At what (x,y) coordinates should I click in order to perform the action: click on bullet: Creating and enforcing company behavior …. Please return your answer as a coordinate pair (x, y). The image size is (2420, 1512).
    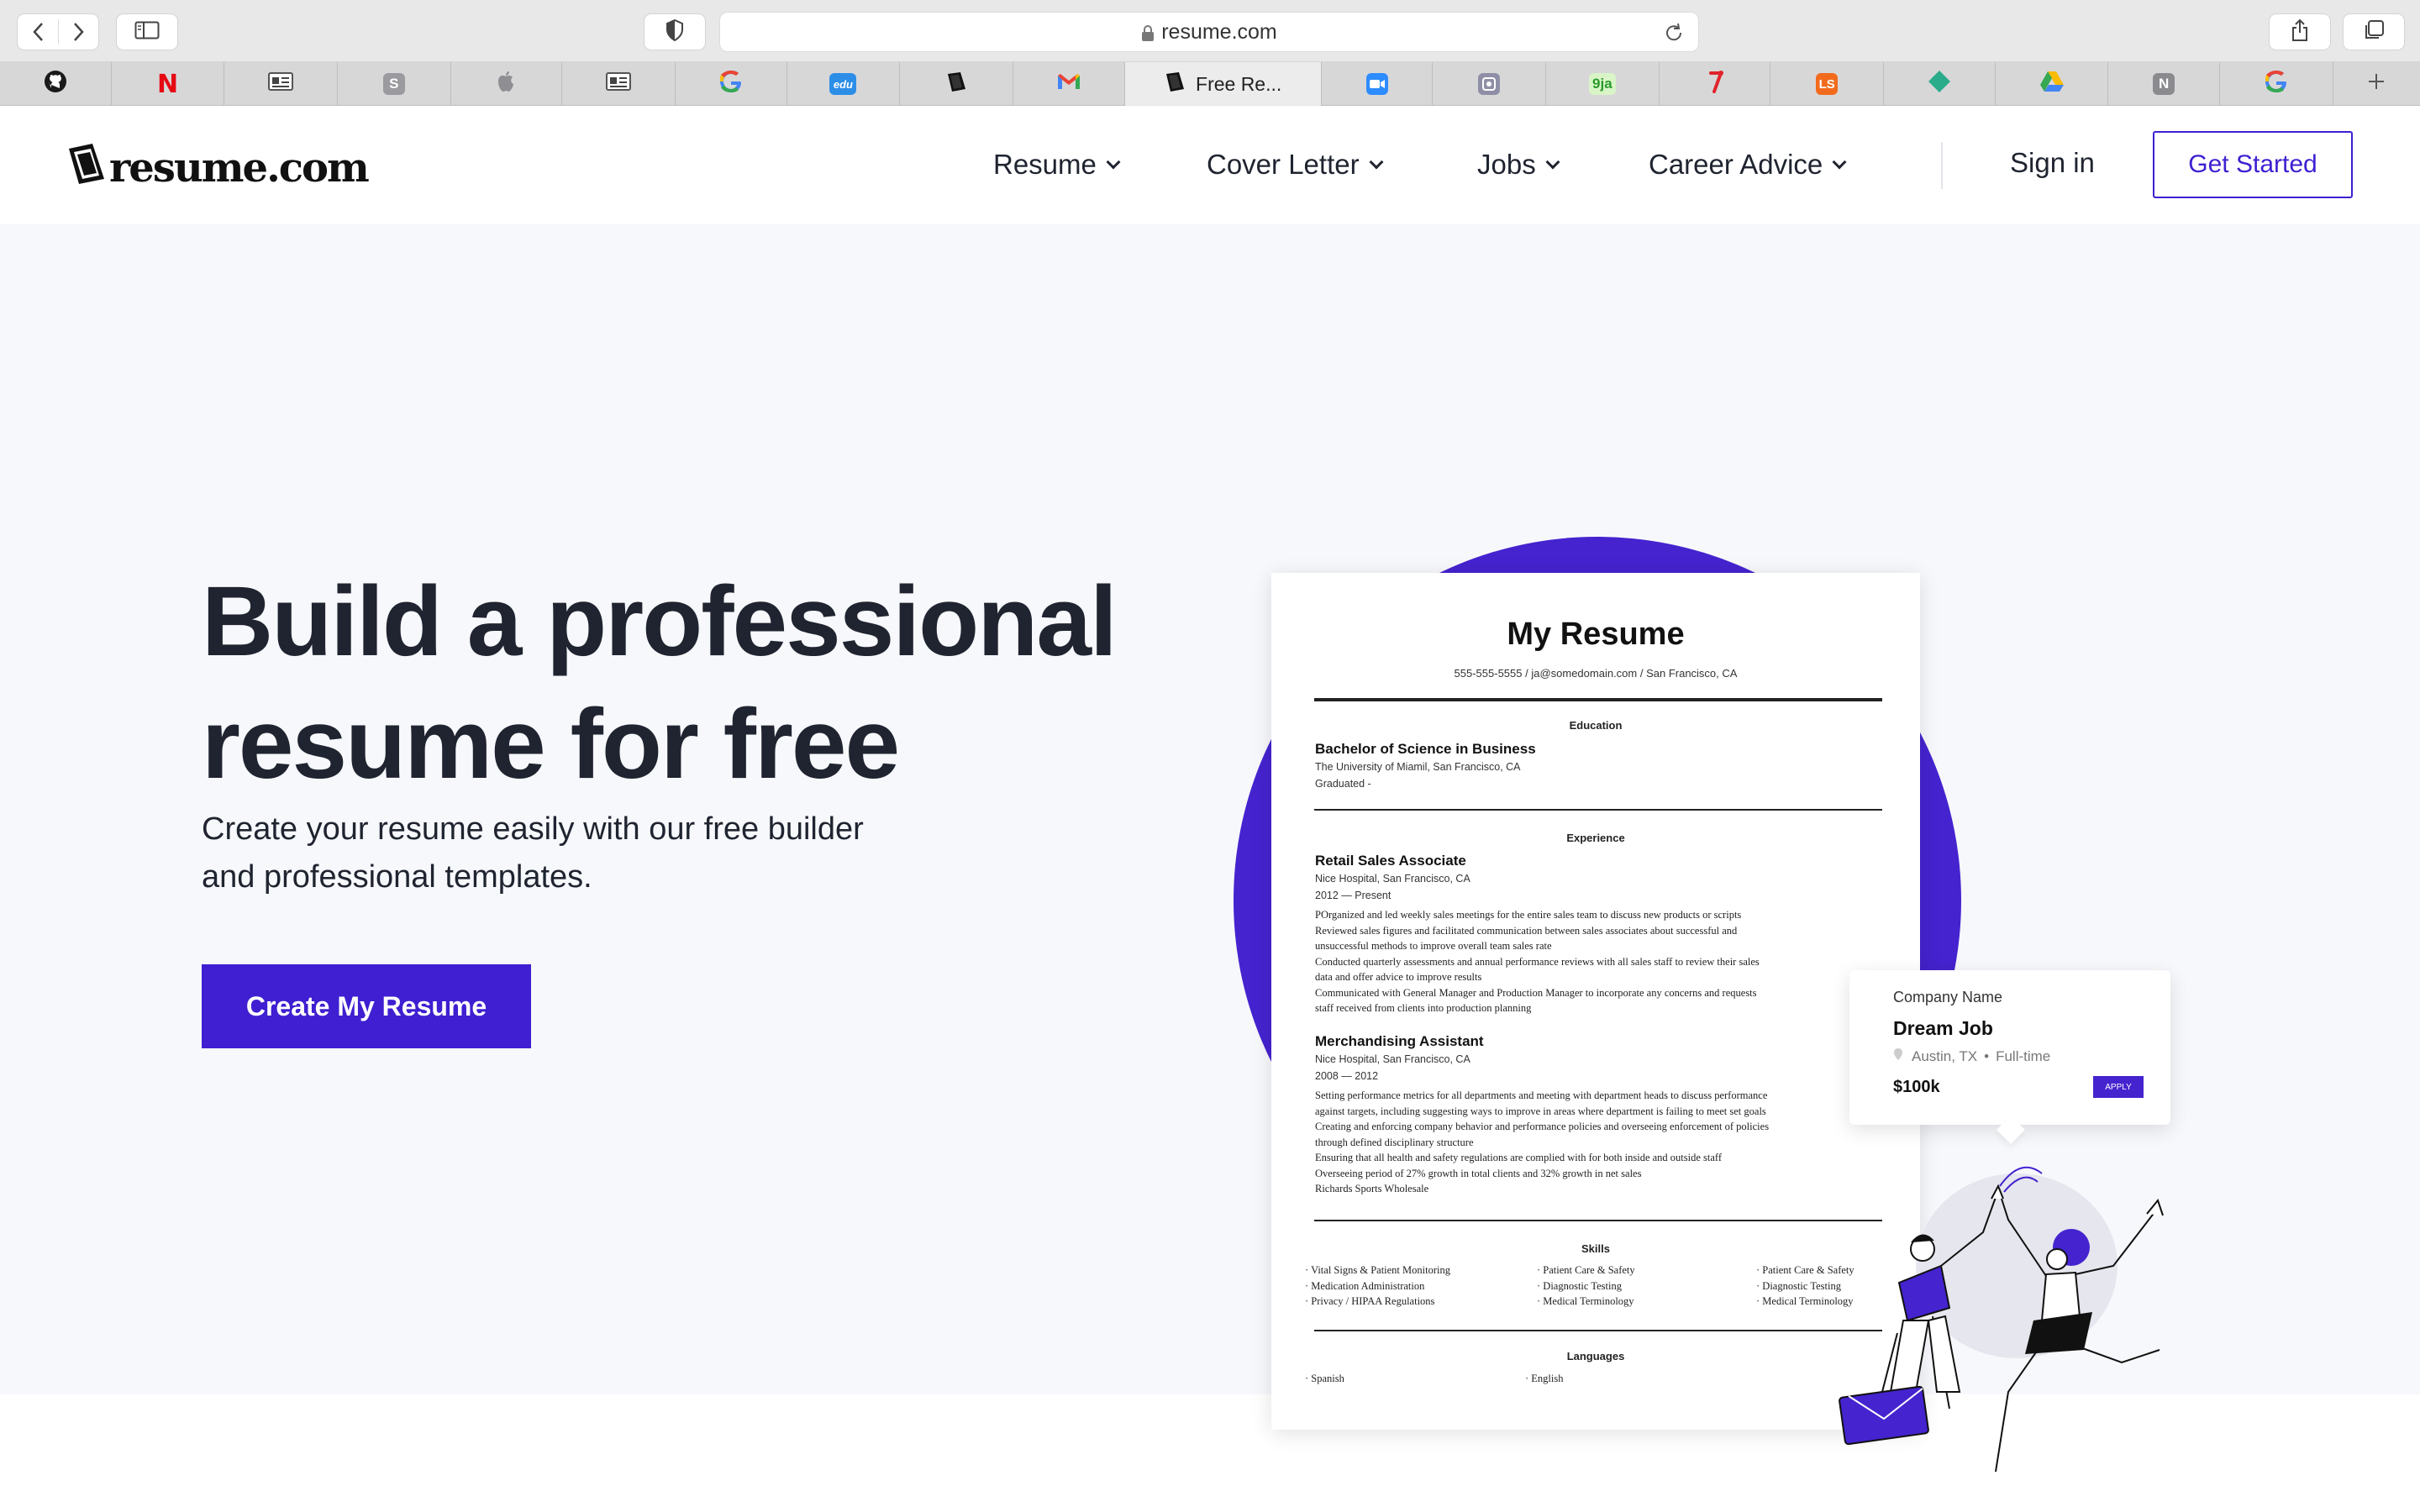
    Looking at the image, I should click on (1542, 1126).